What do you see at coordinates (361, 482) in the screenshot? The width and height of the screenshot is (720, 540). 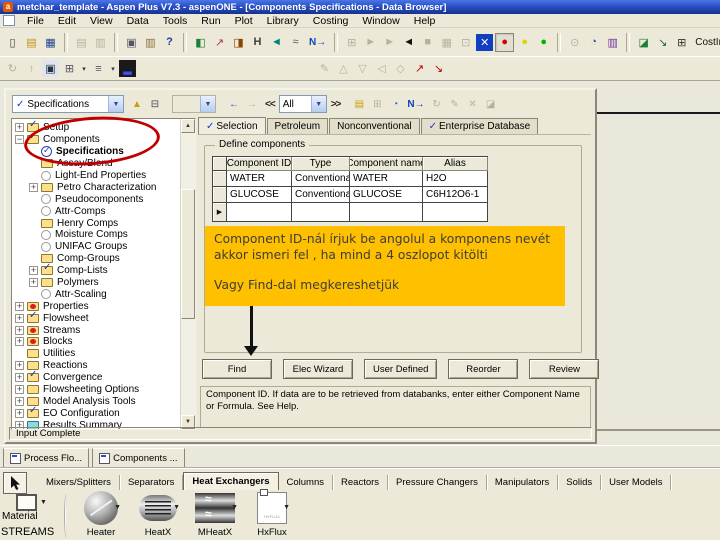 I see `library-tab: Reactors` at bounding box center [361, 482].